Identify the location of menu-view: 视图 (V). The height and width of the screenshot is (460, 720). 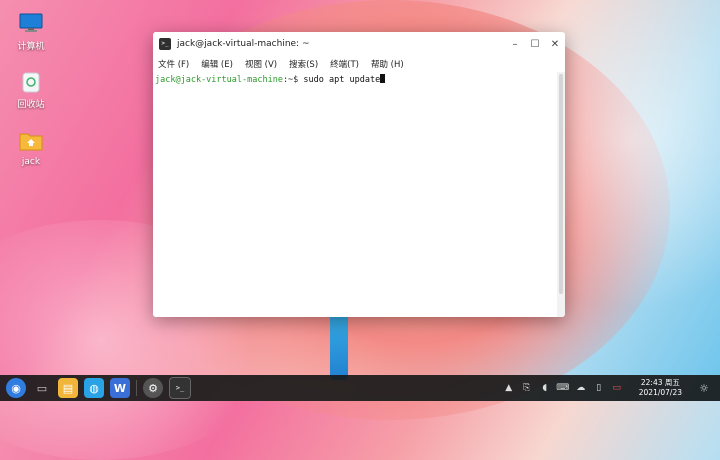
(261, 64).